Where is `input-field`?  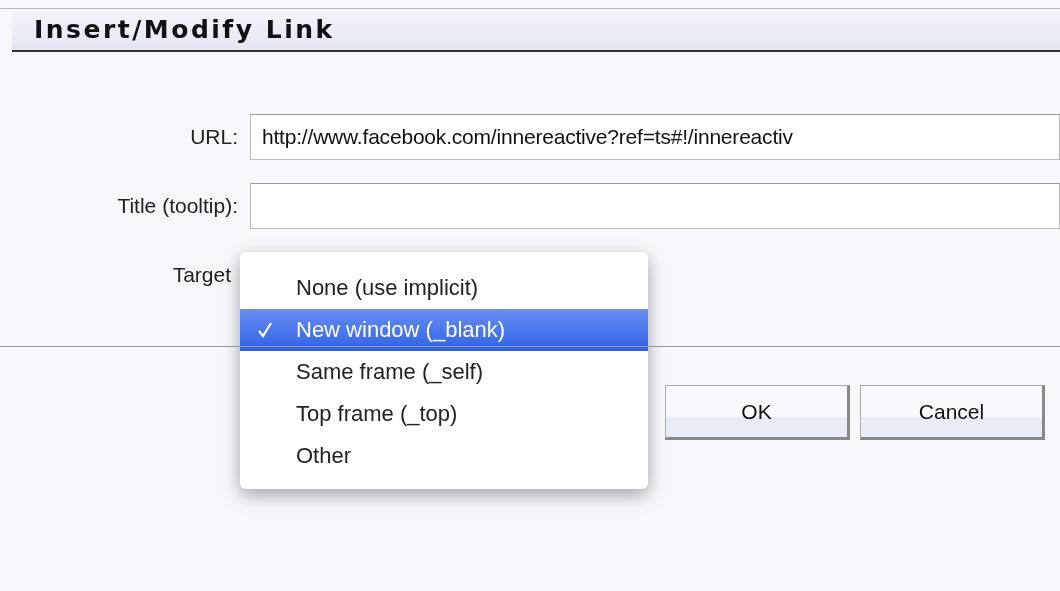 input-field is located at coordinates (655, 206).